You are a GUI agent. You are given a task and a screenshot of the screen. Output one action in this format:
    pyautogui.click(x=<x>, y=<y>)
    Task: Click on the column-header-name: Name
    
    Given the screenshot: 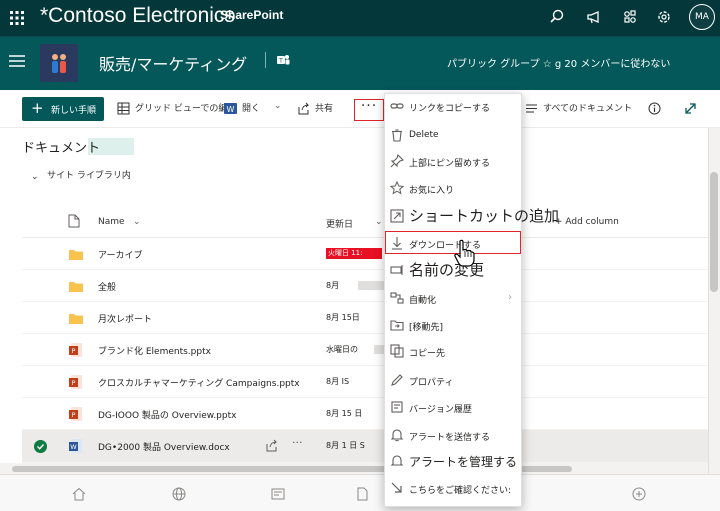 What is the action you would take?
    pyautogui.click(x=111, y=222)
    